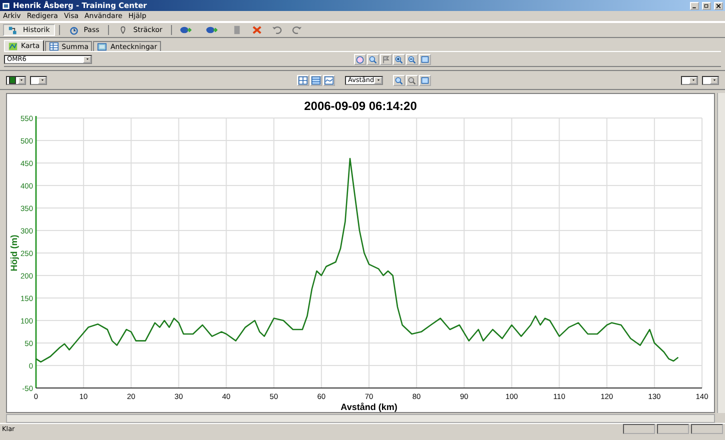 This screenshot has height=440, width=725. I want to click on close-button, so click(718, 6).